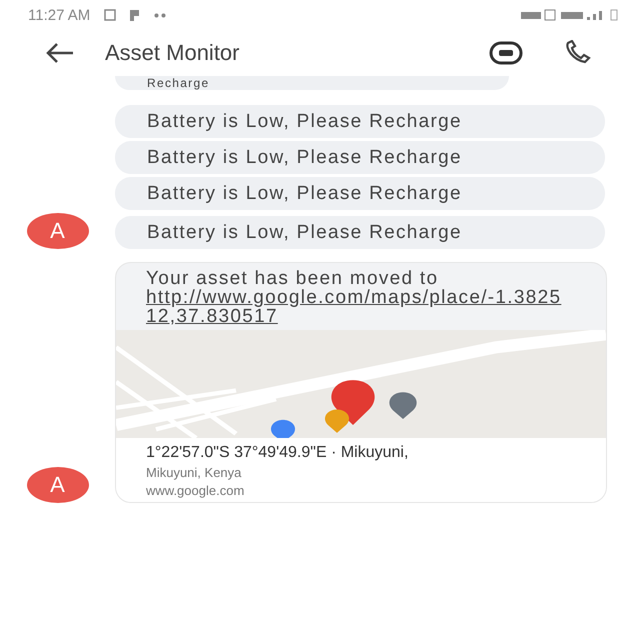 This screenshot has width=633, height=619. I want to click on address-text: Mikuyuni, Kenya, so click(194, 472).